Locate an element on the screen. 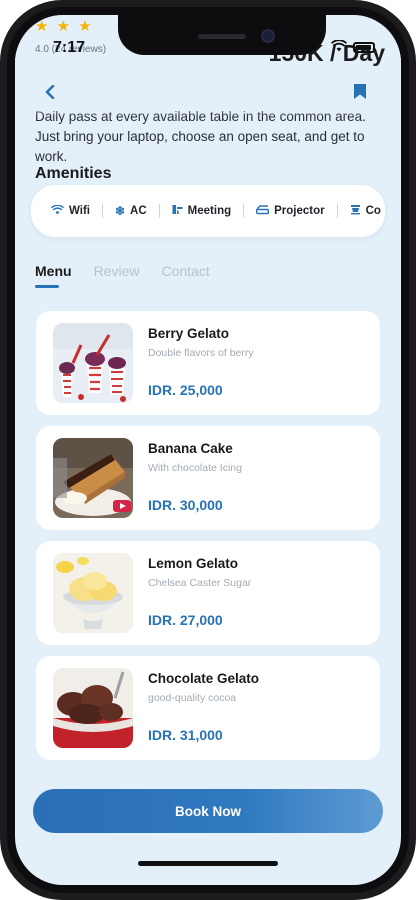 This screenshot has width=416, height=900. chocolate-gelato-image is located at coordinates (93, 708).